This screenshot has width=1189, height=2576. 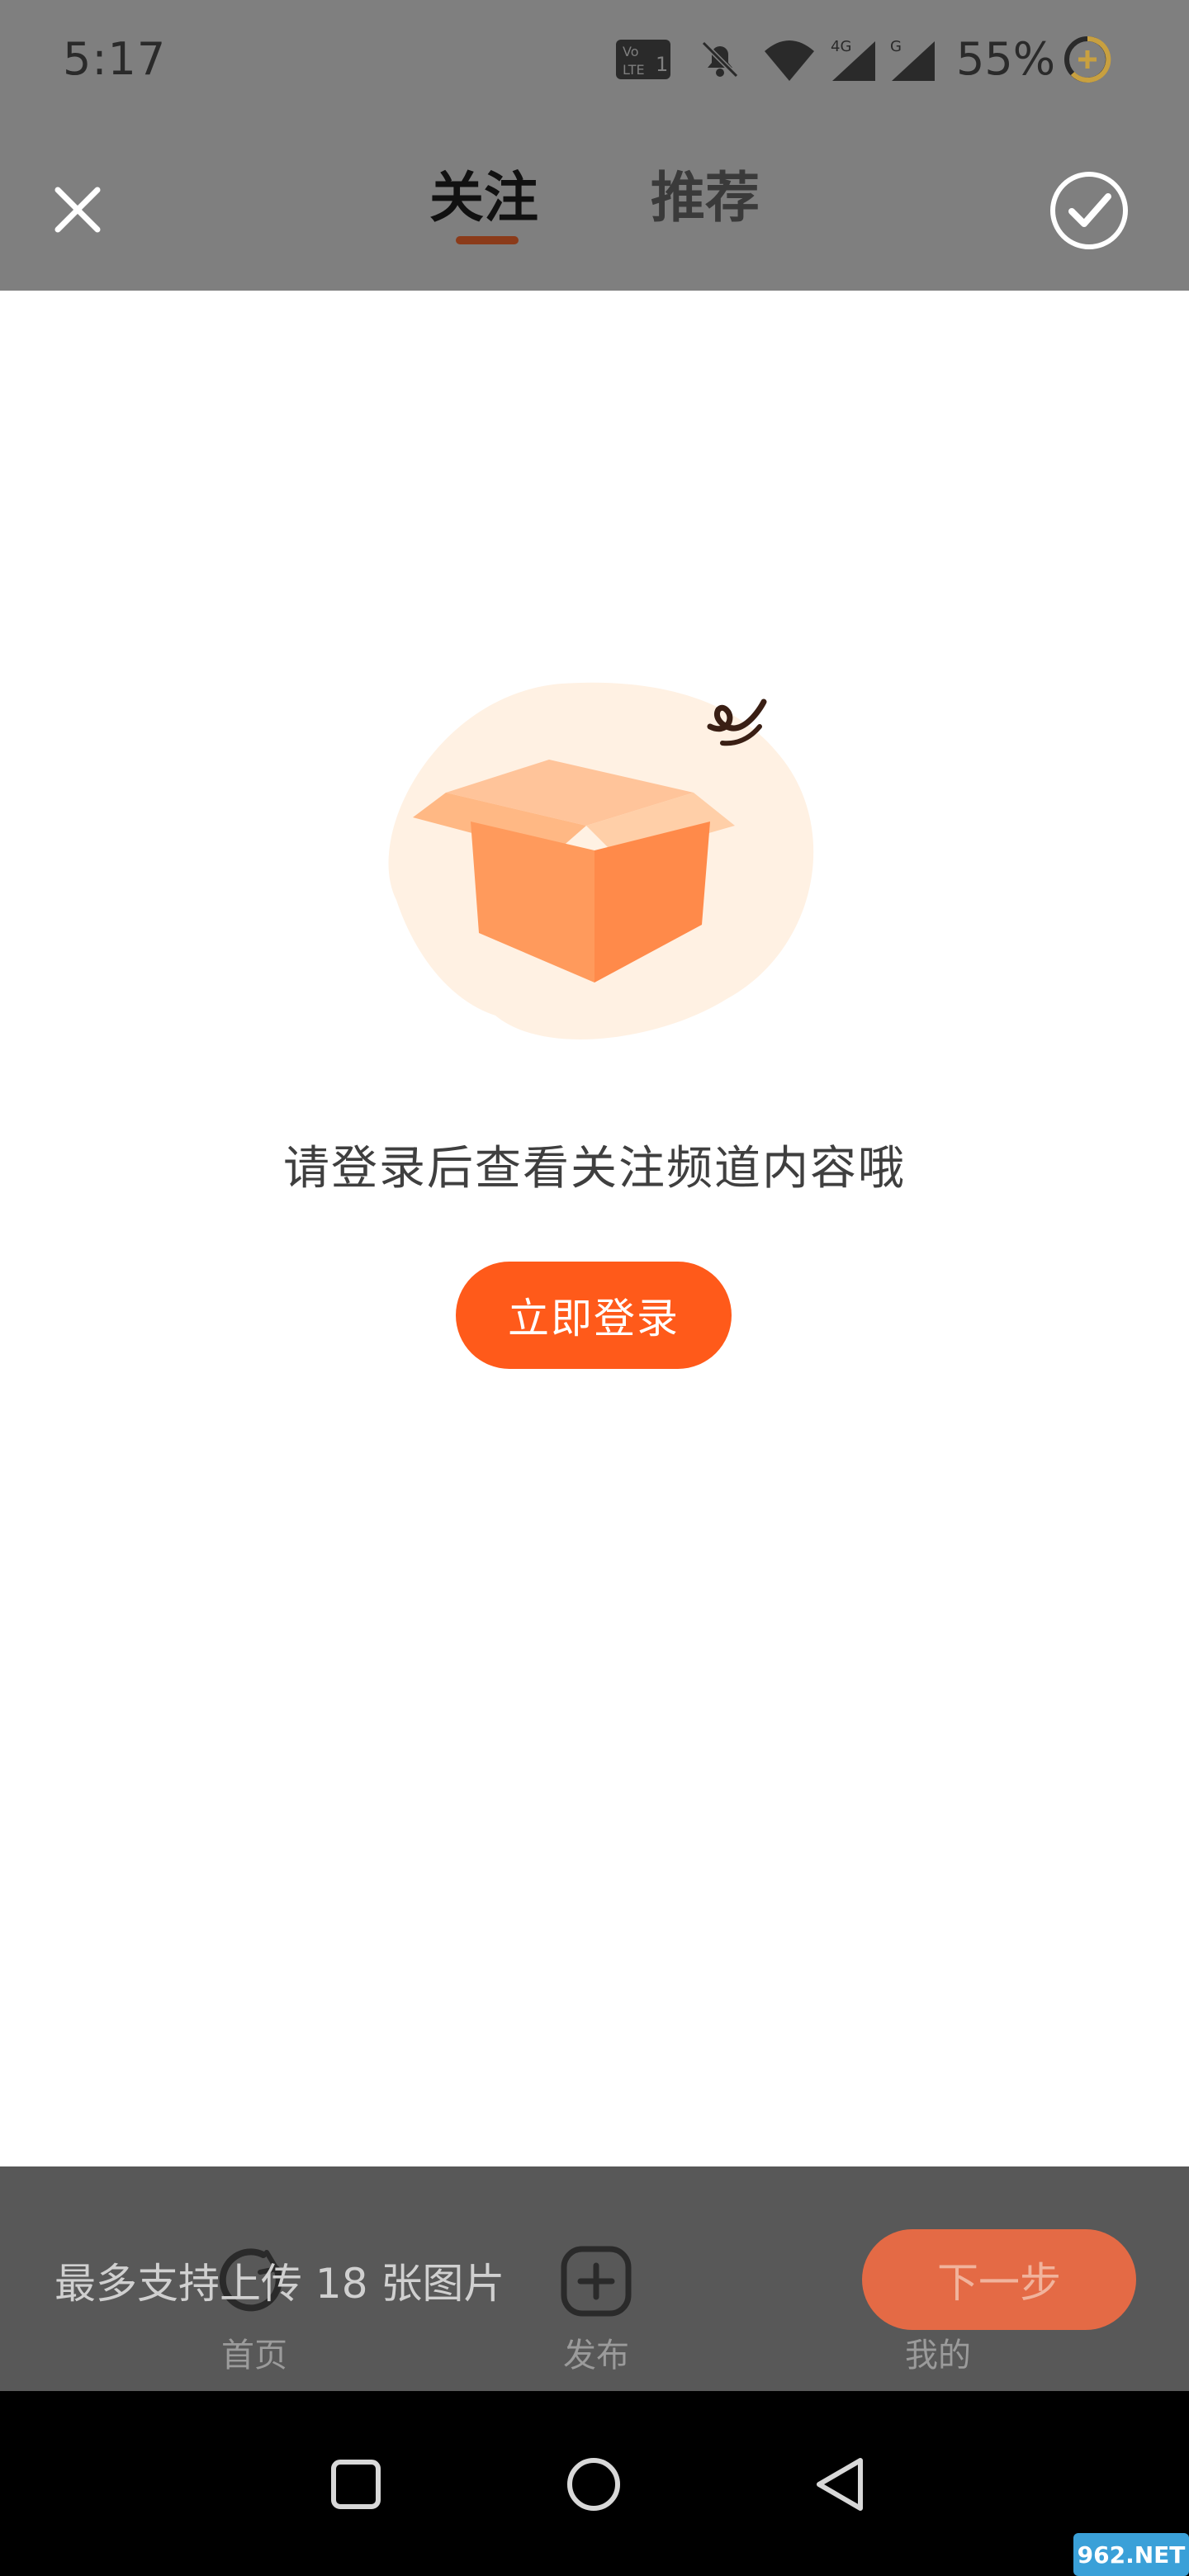 I want to click on active-tab-indicator, so click(x=487, y=240).